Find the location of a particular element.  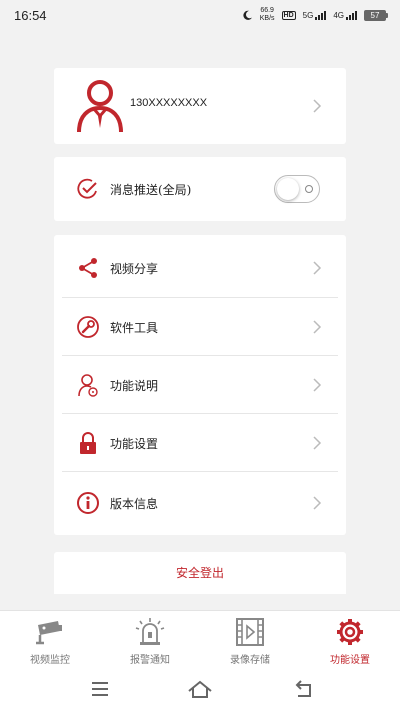

menu-item-label: 版本信息 is located at coordinates (134, 504).